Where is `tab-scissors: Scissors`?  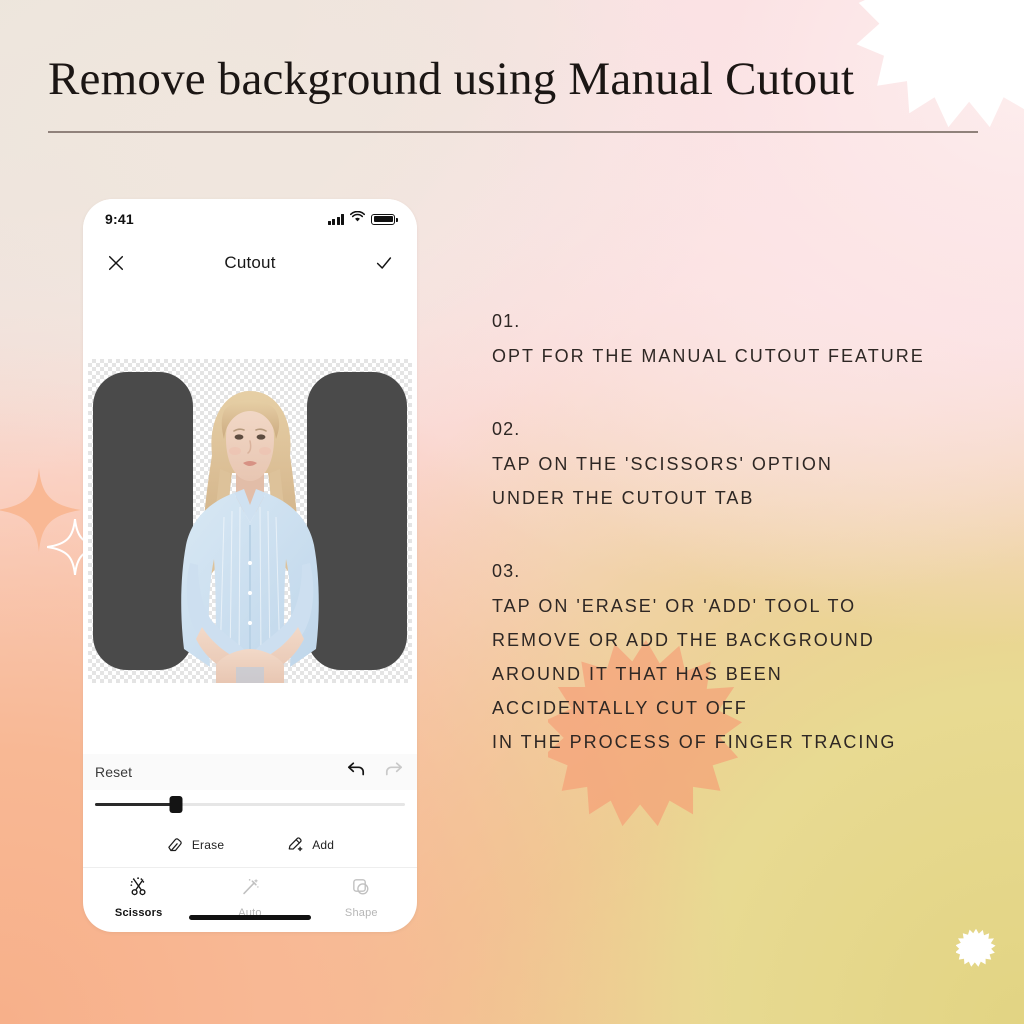
tab-scissors: Scissors is located at coordinates (138, 897).